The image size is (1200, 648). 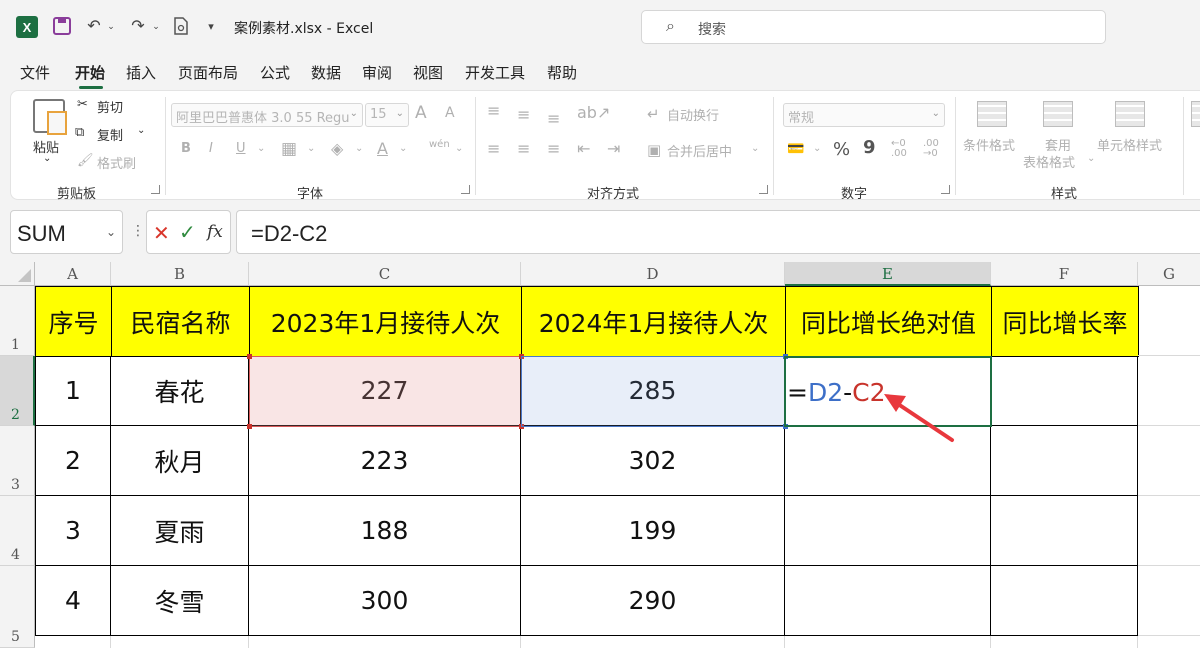 I want to click on name-box: SUM ⌄, so click(x=66, y=232).